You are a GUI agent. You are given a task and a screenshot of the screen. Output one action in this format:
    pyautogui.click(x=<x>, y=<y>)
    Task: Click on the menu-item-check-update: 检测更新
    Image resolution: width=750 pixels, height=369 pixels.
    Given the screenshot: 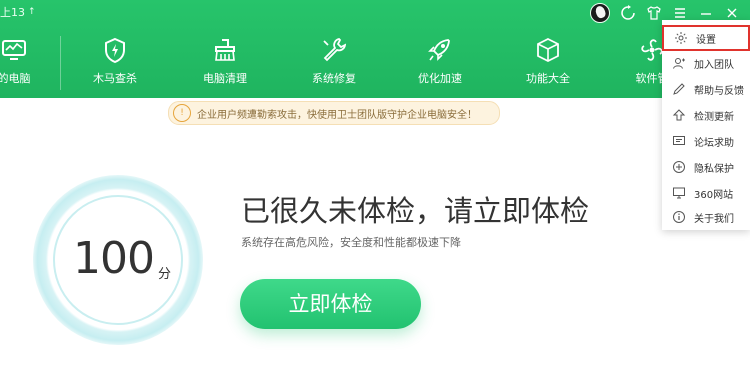 What is the action you would take?
    pyautogui.click(x=706, y=115)
    